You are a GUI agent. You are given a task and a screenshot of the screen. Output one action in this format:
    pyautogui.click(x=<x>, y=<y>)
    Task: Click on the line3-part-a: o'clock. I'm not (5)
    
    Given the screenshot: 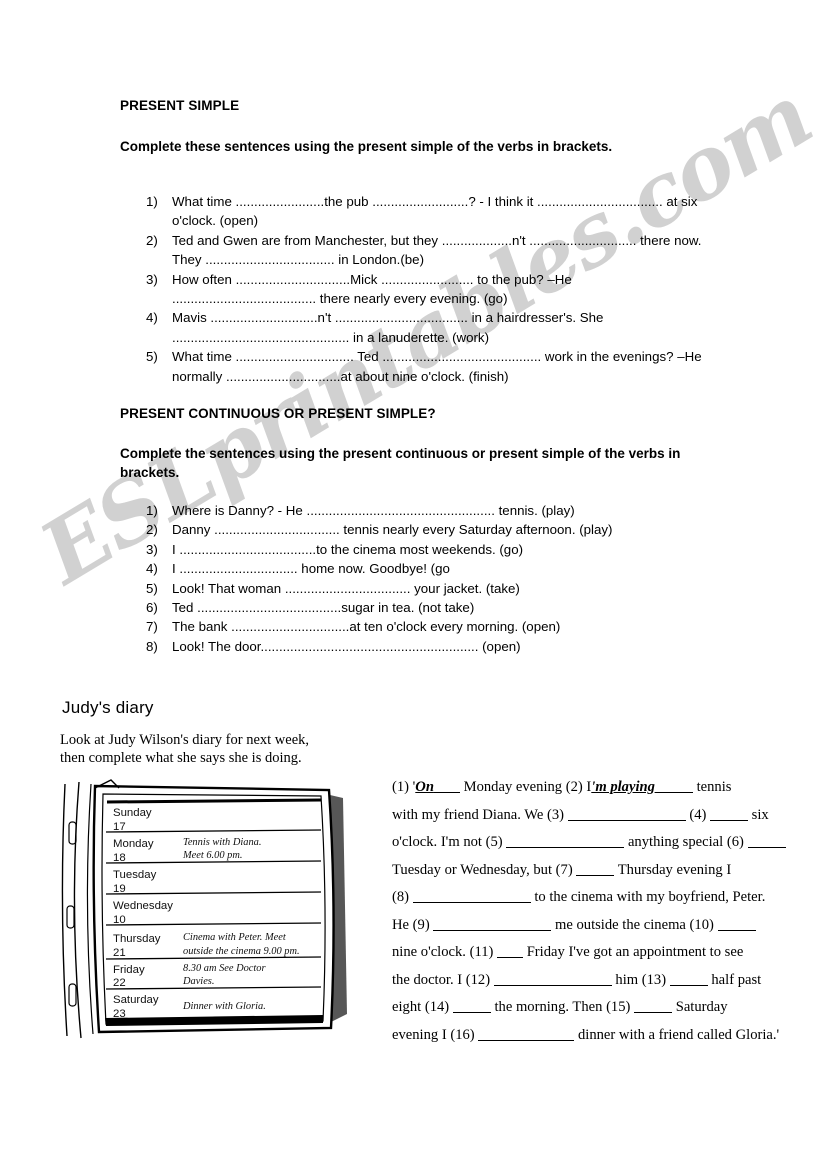 What is the action you would take?
    pyautogui.click(x=447, y=842)
    